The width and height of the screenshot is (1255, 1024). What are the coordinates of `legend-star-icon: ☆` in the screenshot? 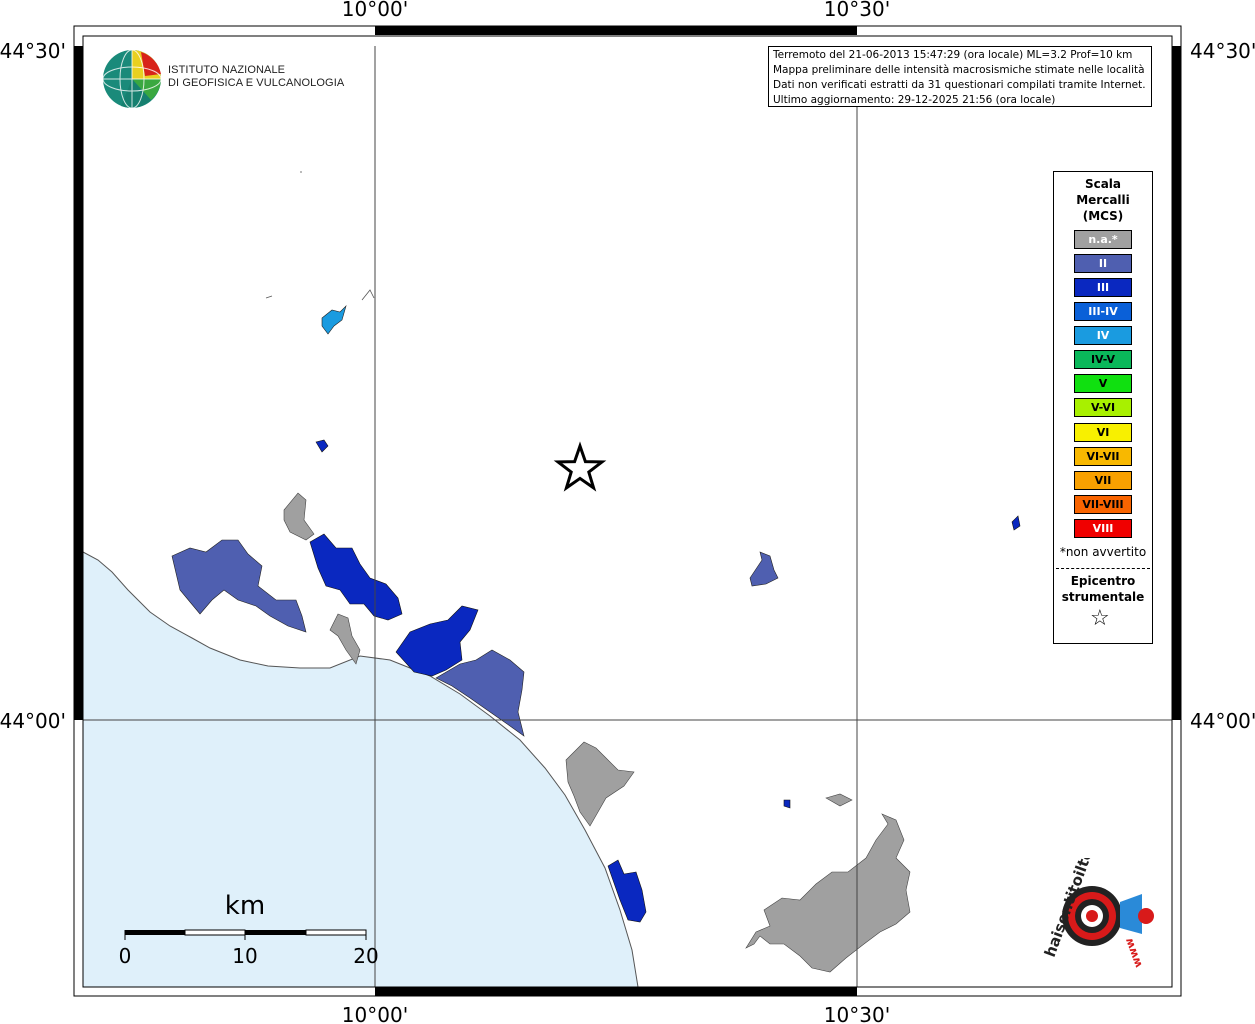 It's located at (1100, 618).